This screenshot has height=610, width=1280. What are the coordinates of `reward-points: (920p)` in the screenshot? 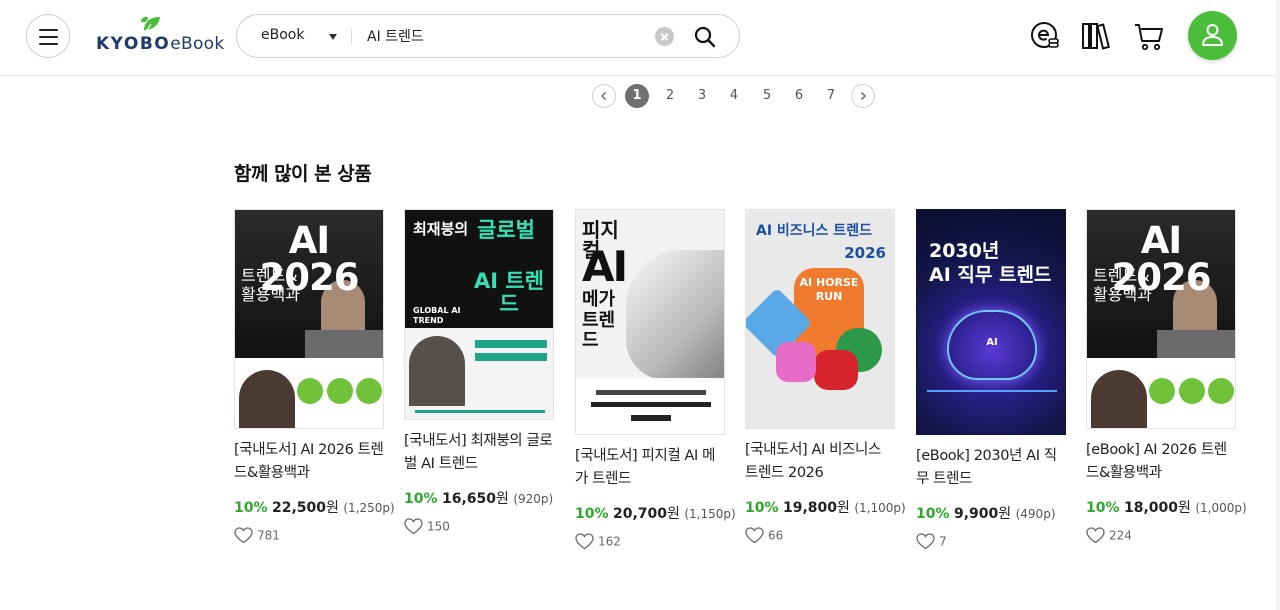 It's located at (533, 499).